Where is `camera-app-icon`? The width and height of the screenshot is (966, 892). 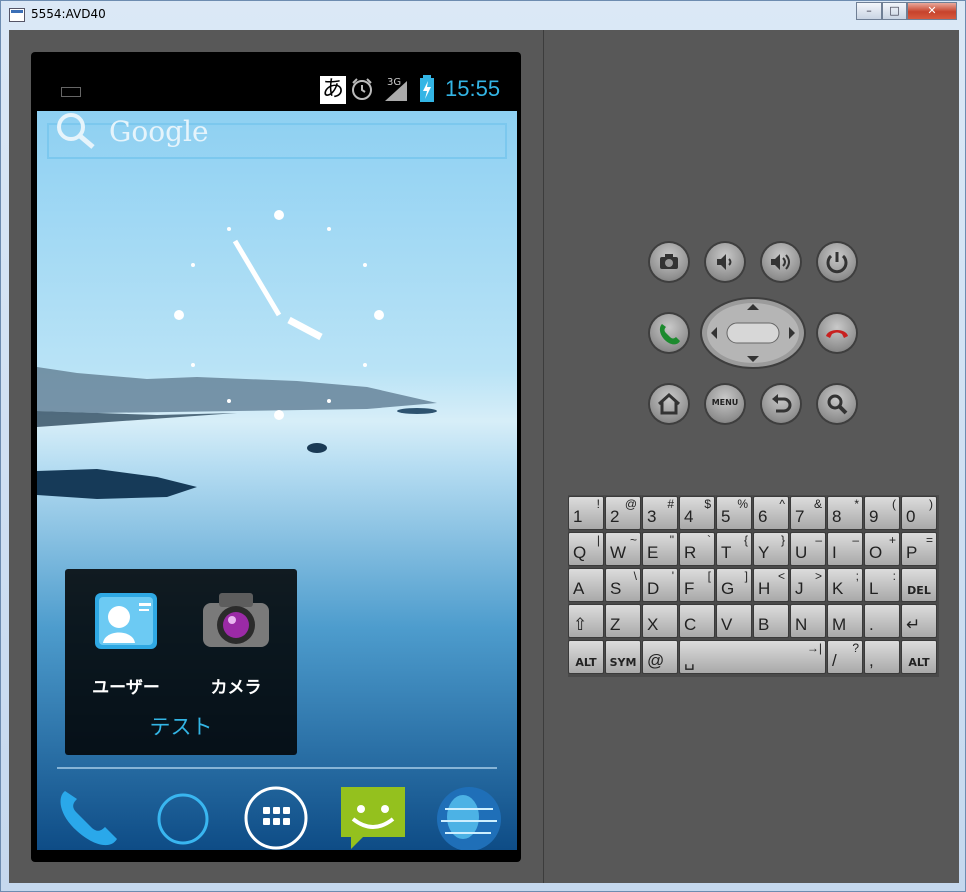 camera-app-icon is located at coordinates (236, 621).